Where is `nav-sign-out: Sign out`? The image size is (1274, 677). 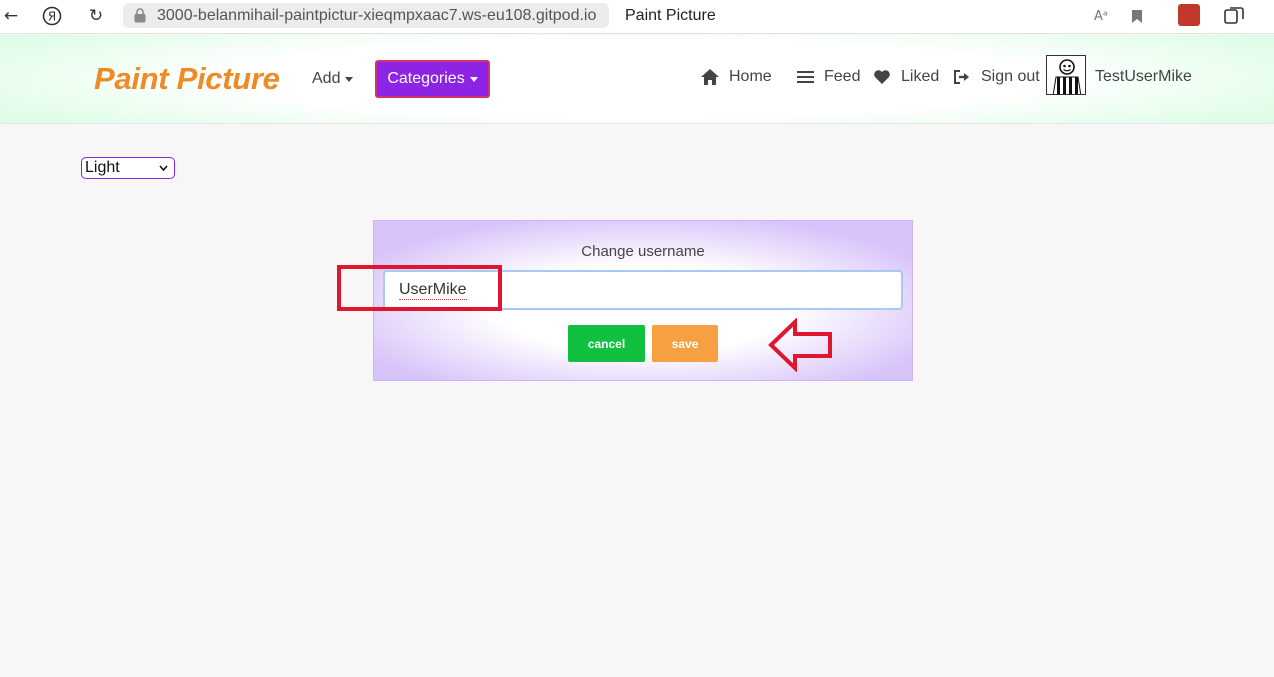 nav-sign-out: Sign out is located at coordinates (996, 77).